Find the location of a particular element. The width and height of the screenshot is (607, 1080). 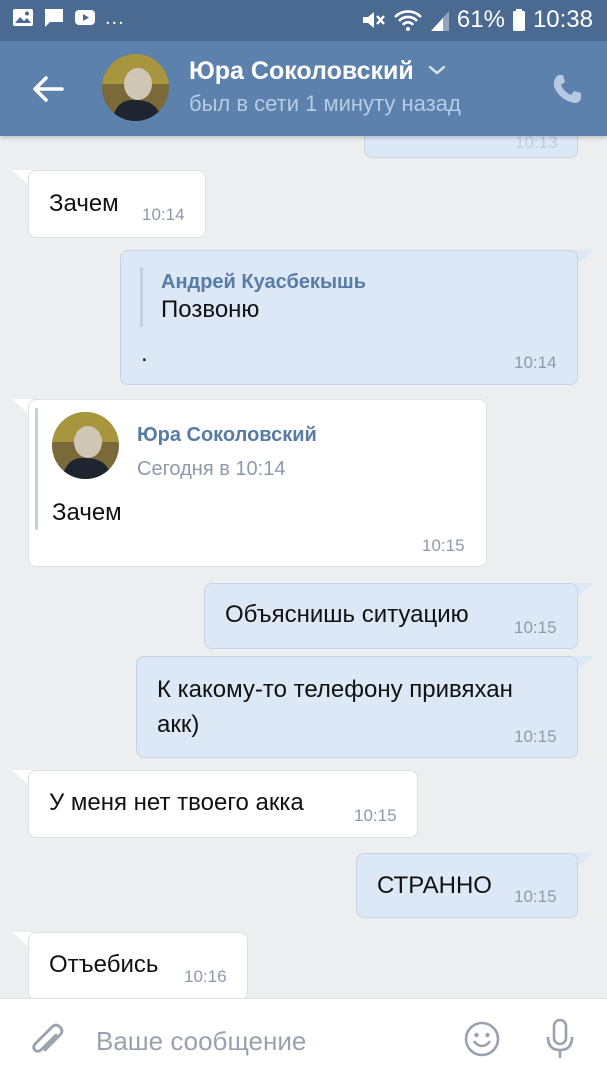

back-arrow-icon is located at coordinates (48, 89).